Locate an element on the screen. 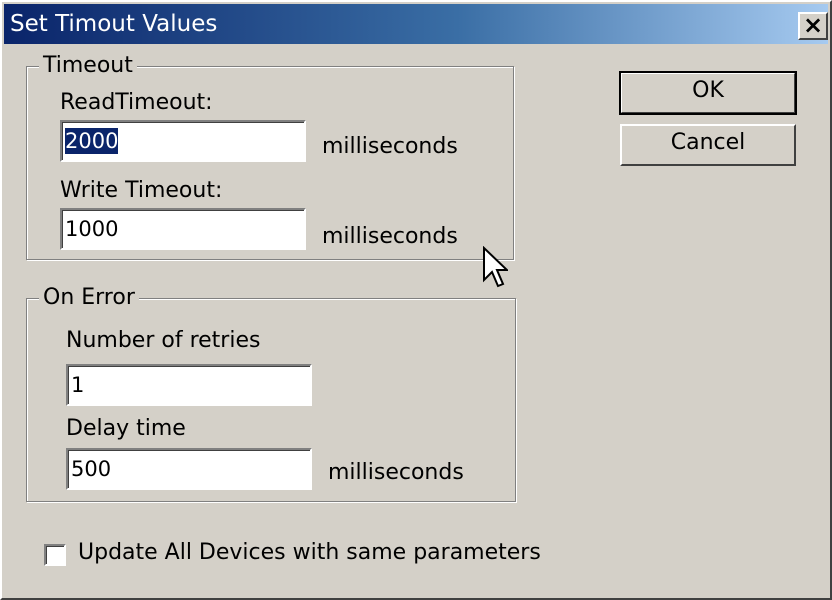  close-icon: × is located at coordinates (813, 25).